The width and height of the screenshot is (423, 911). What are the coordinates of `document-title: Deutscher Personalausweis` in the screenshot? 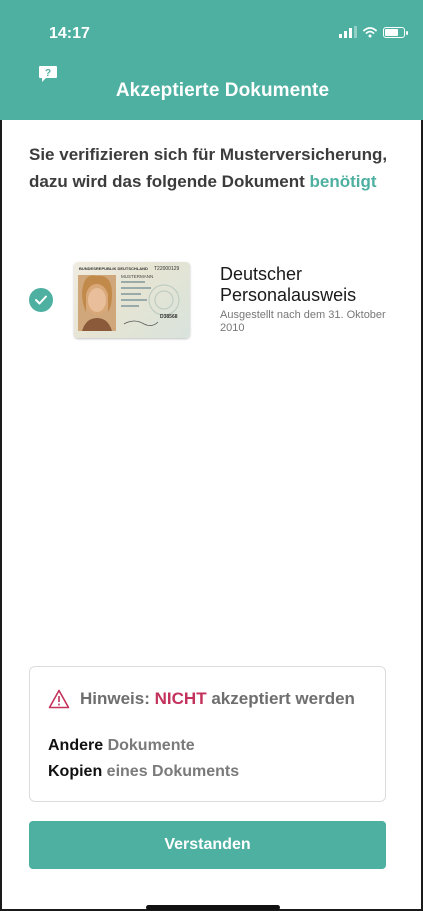 It's located at (288, 285).